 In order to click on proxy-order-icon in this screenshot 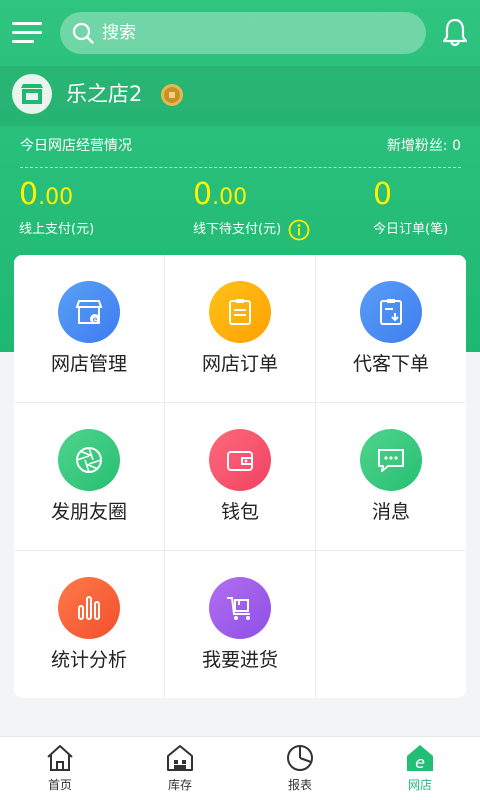, I will do `click(391, 312)`.